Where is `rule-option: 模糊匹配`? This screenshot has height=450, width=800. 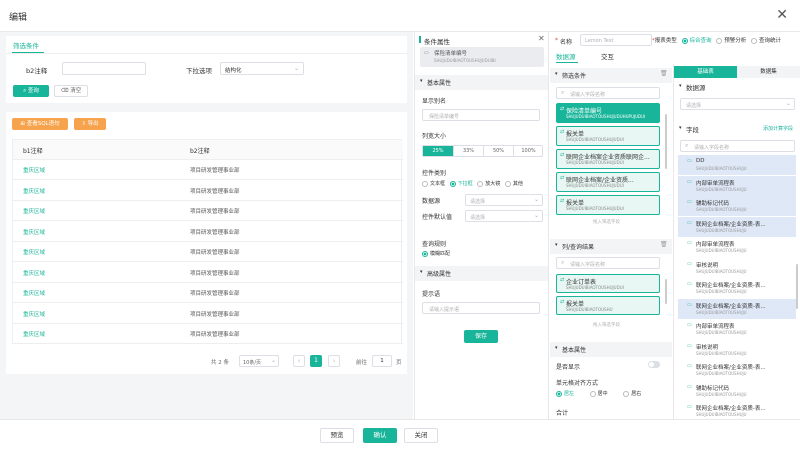 rule-option: 模糊匹配 is located at coordinates (436, 253).